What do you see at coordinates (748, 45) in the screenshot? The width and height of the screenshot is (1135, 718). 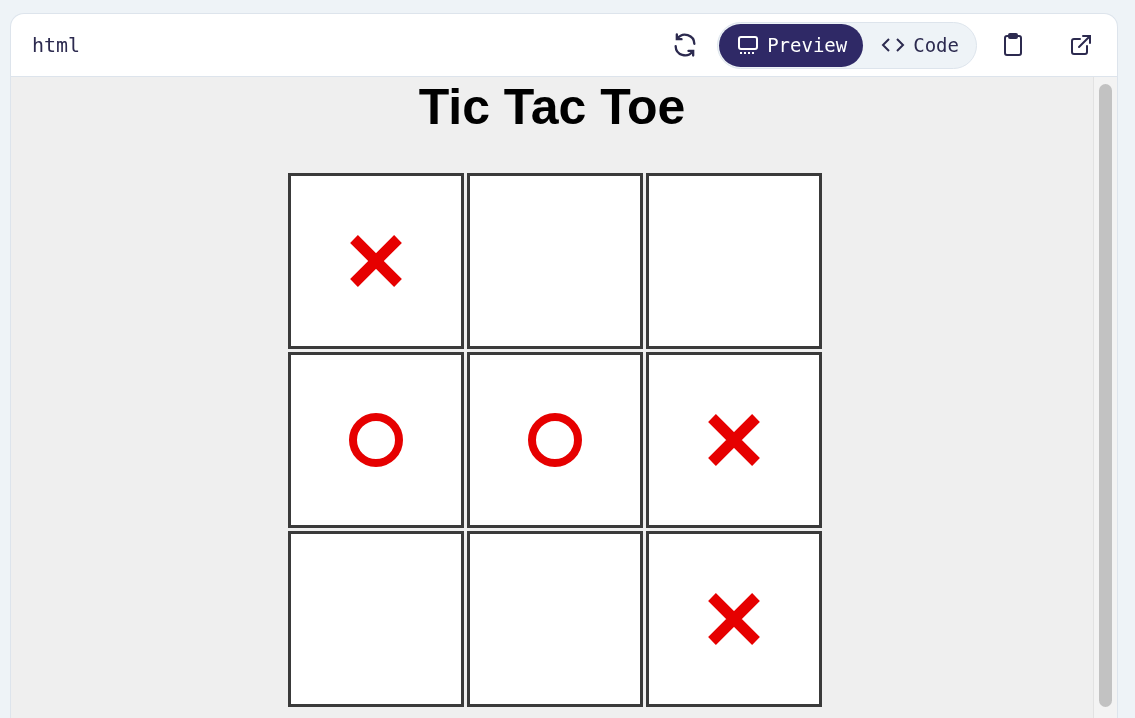 I see `monitor-icon` at bounding box center [748, 45].